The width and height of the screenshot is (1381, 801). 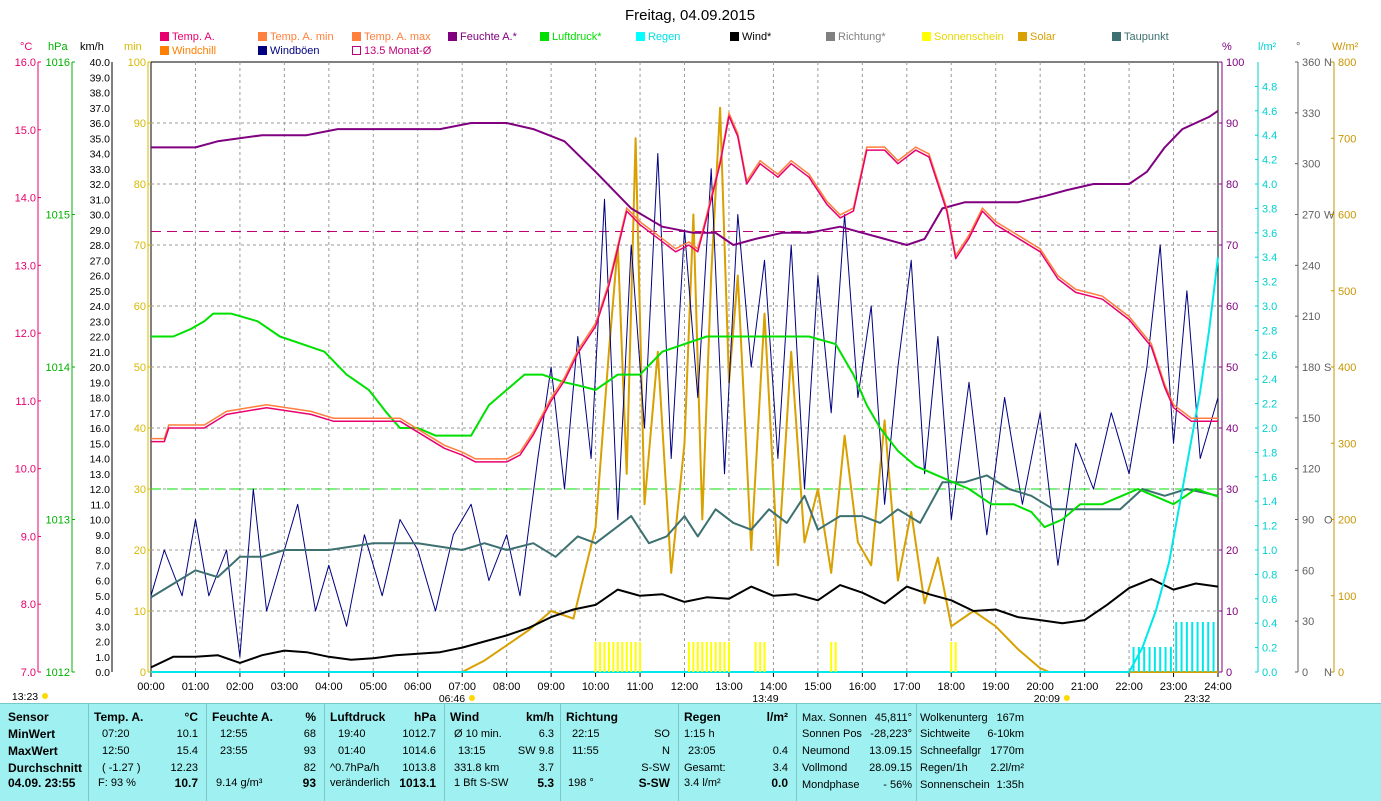 I want to click on pressure-current-value: 1013.1, so click(x=417, y=783).